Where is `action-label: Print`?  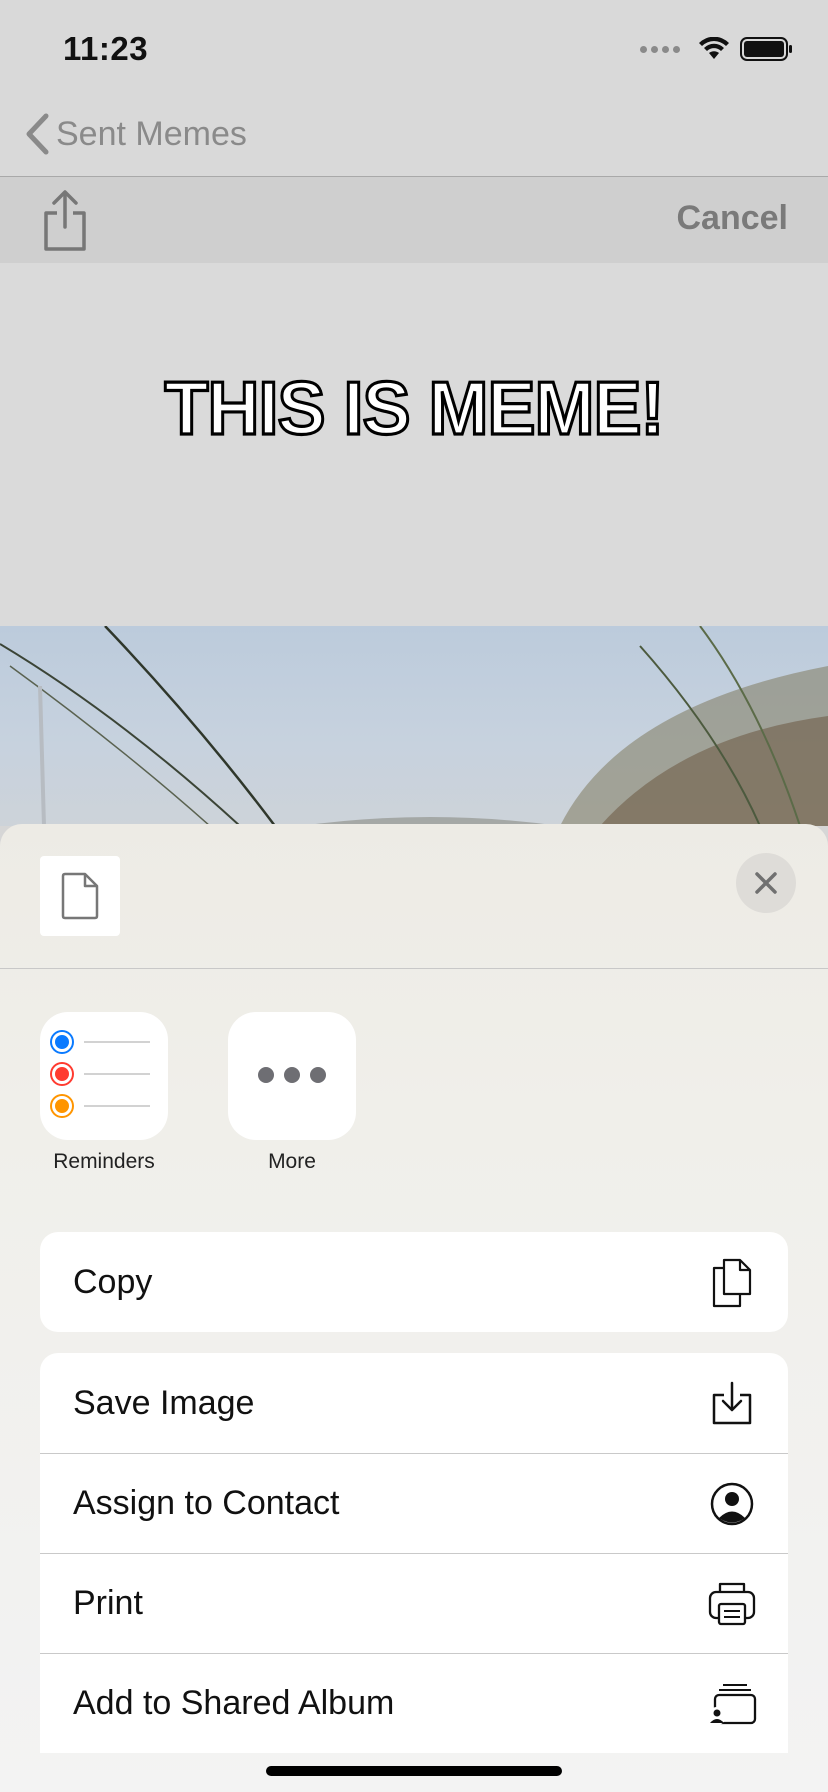 action-label: Print is located at coordinates (108, 1603).